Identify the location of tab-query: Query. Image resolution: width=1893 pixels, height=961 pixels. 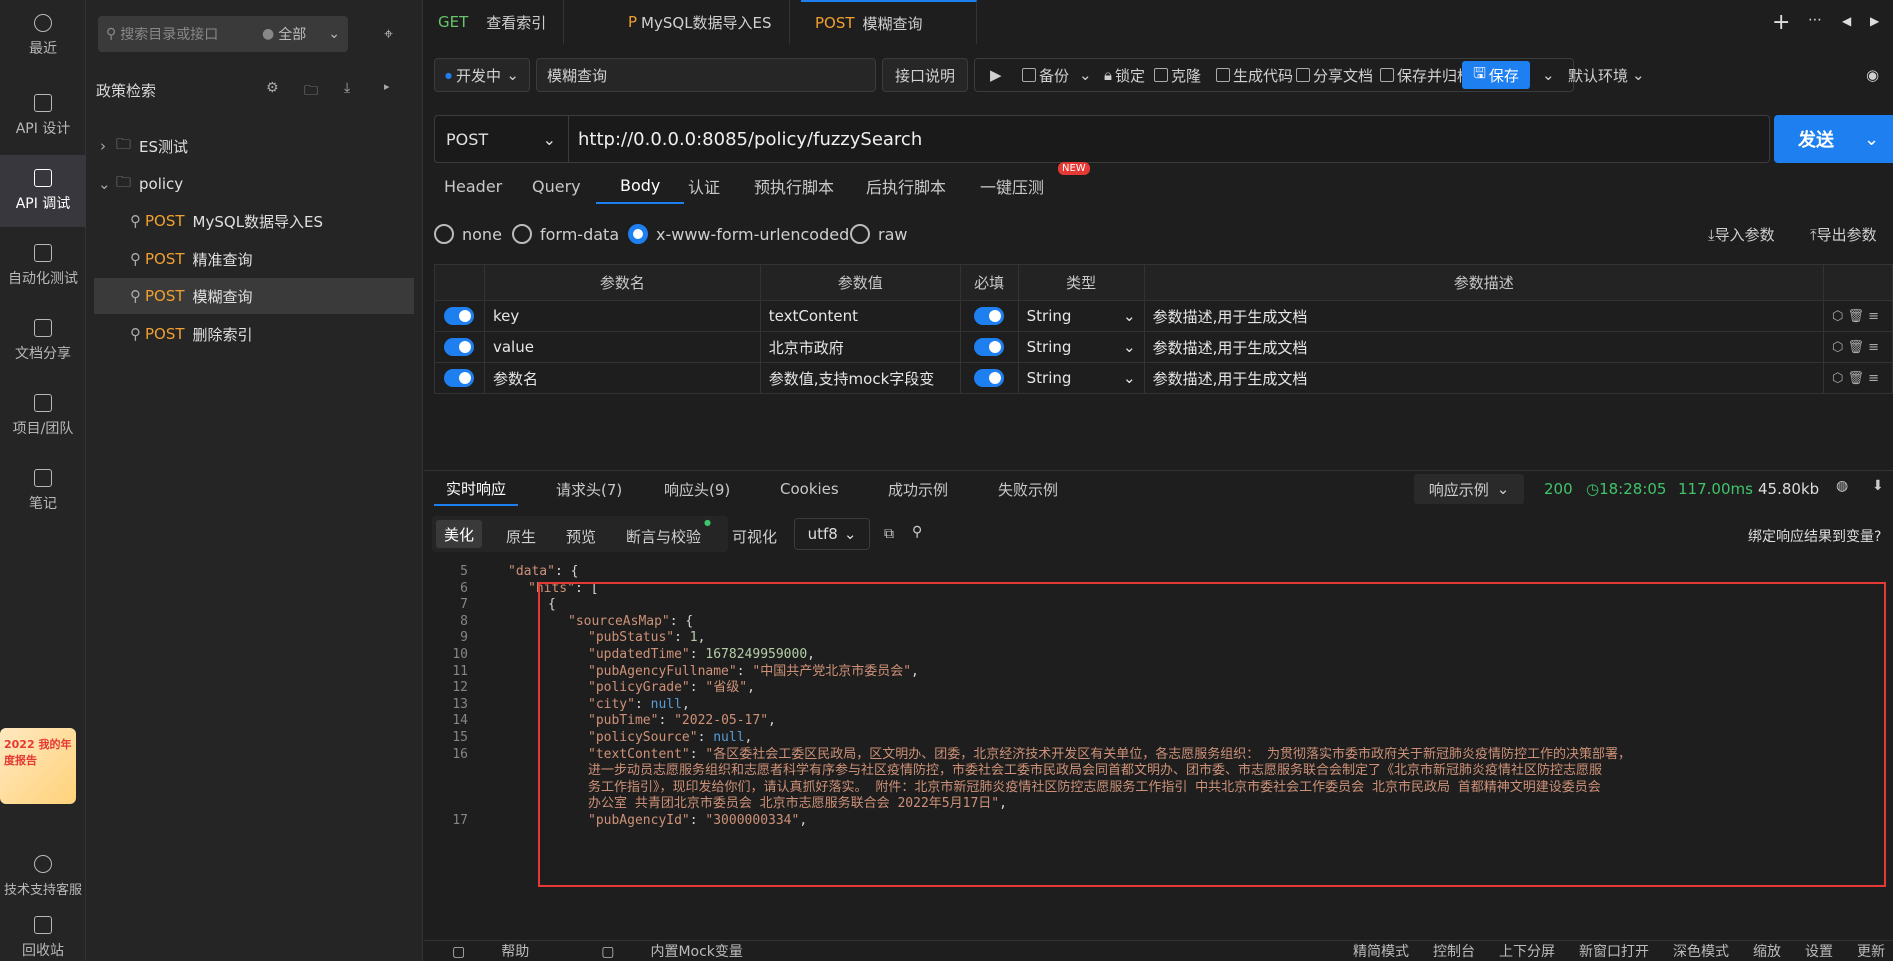
(556, 186).